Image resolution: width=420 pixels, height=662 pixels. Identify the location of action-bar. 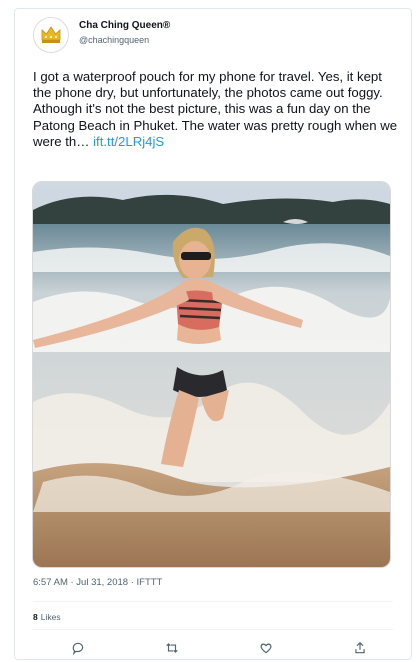
(214, 648).